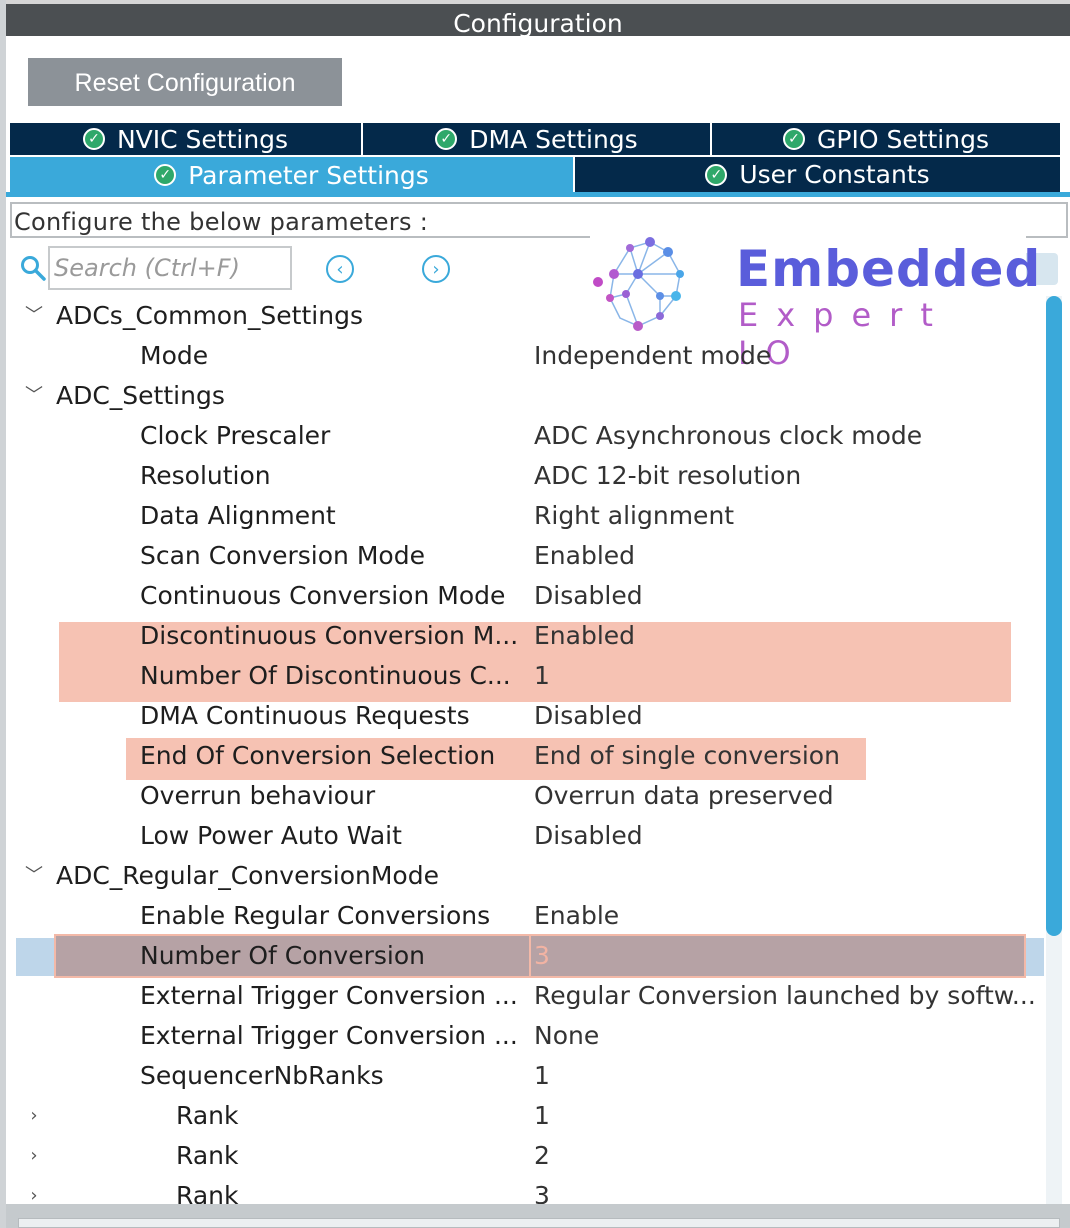  I want to click on param-value: ADC 12-bit resolution, so click(667, 476).